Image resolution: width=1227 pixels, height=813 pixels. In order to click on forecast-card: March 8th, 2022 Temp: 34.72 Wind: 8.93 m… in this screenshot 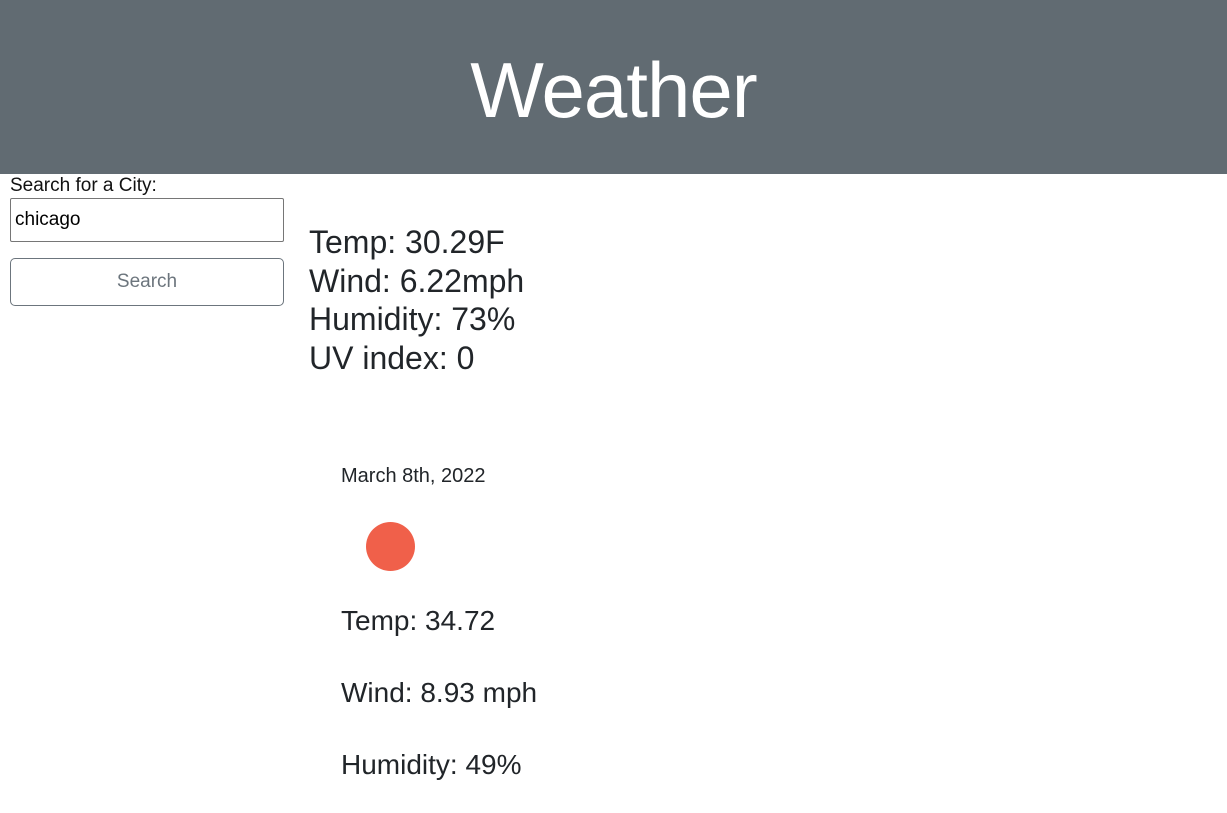, I will do `click(439, 621)`.